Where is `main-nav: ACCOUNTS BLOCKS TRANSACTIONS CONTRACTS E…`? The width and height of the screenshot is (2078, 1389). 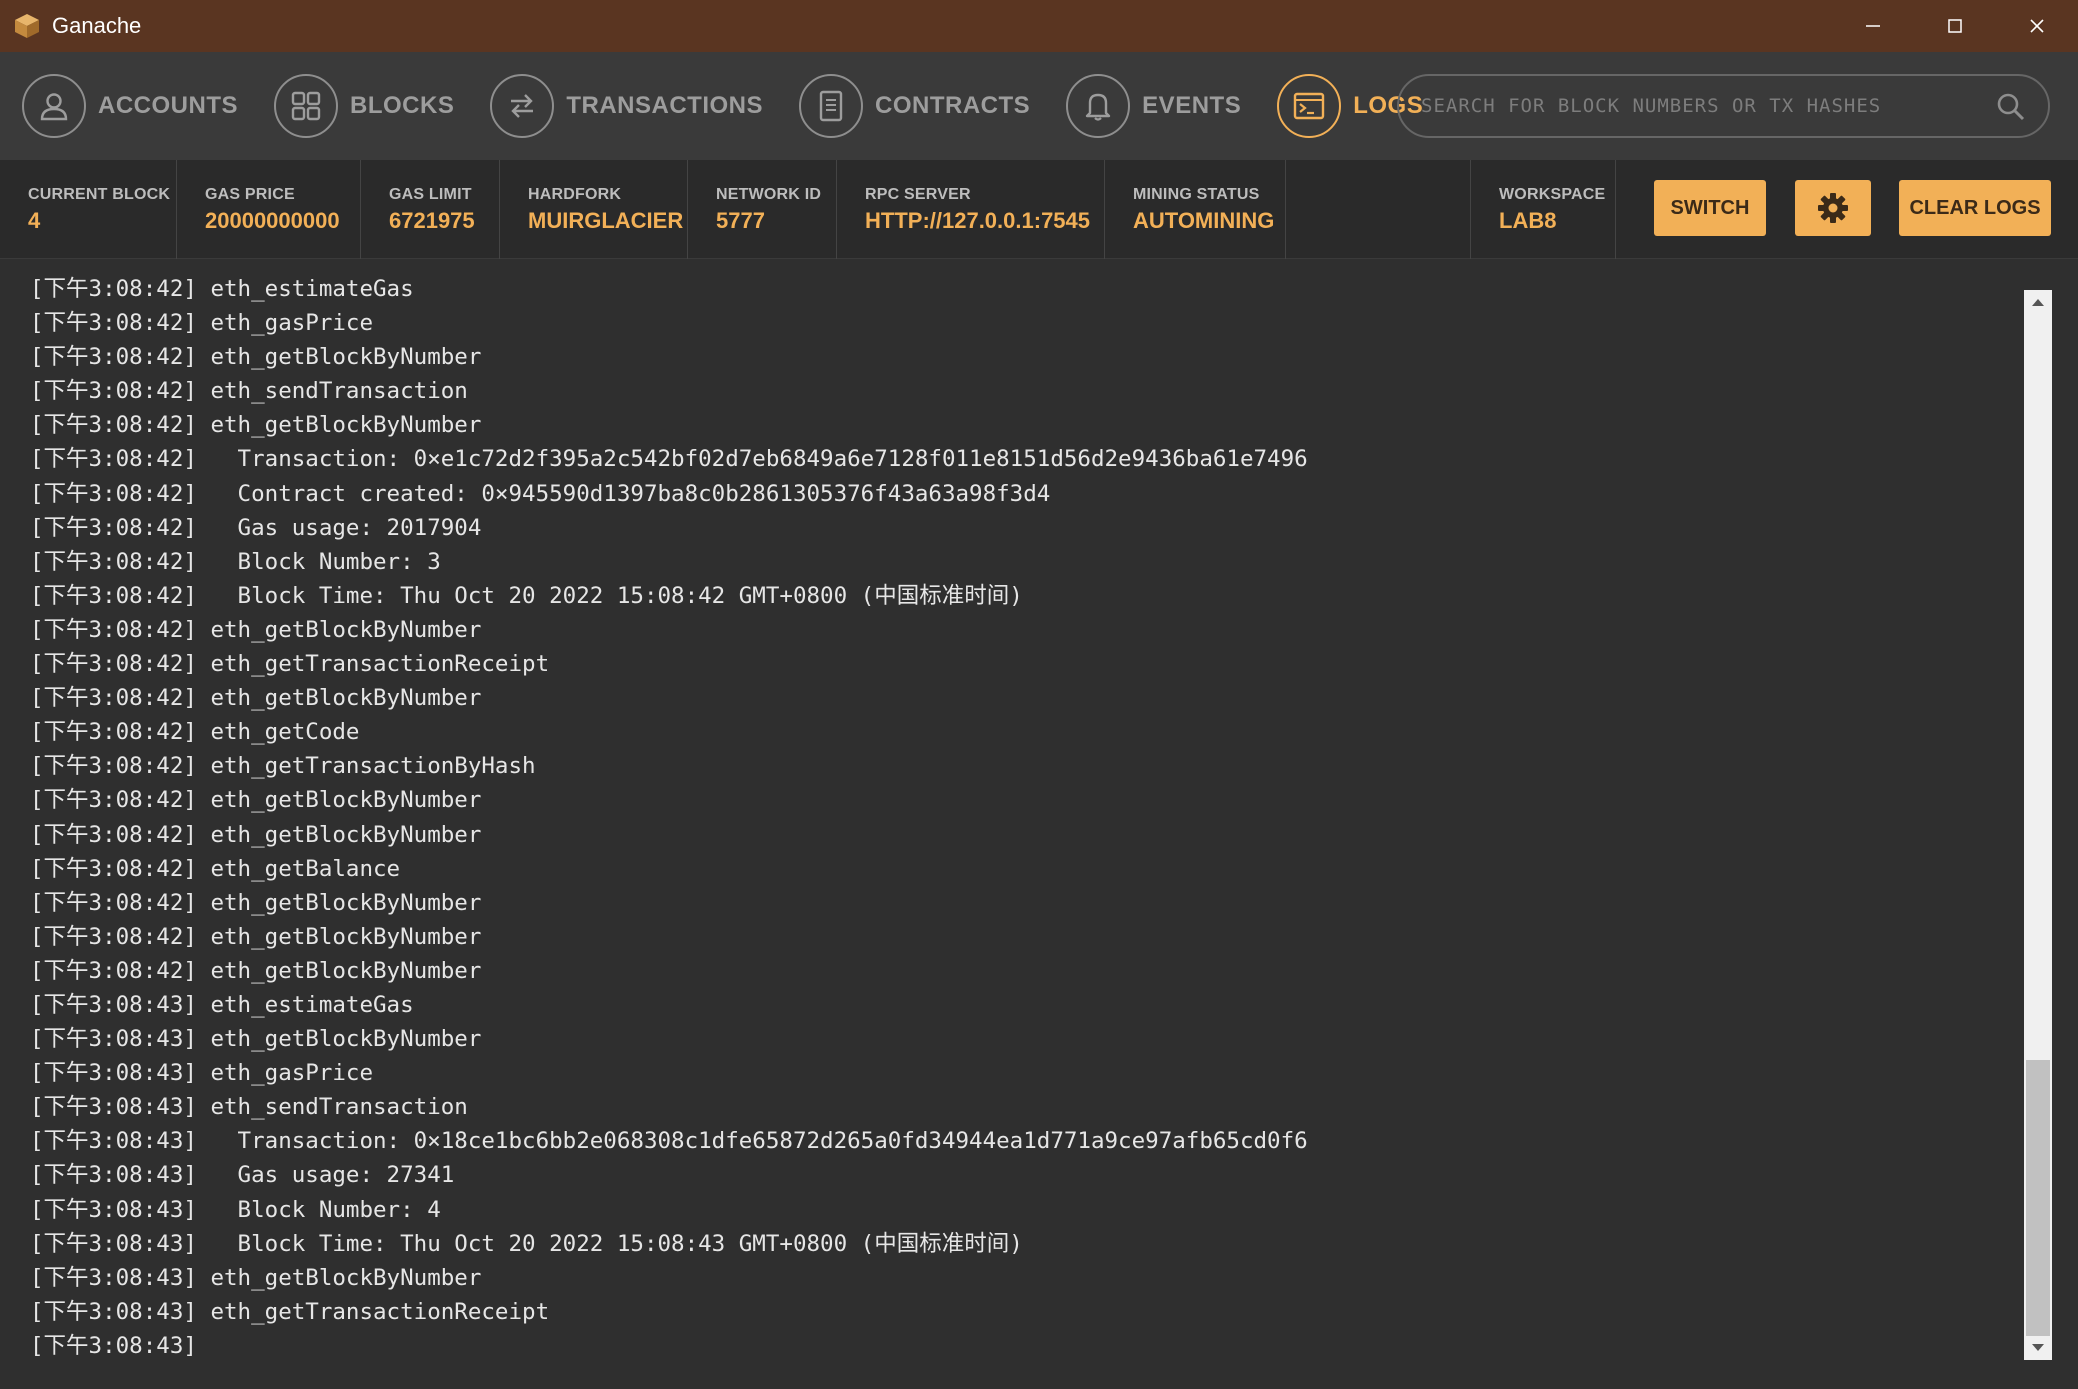
main-nav: ACCOUNTS BLOCKS TRANSACTIONS CONTRACTS E… is located at coordinates (1039, 106).